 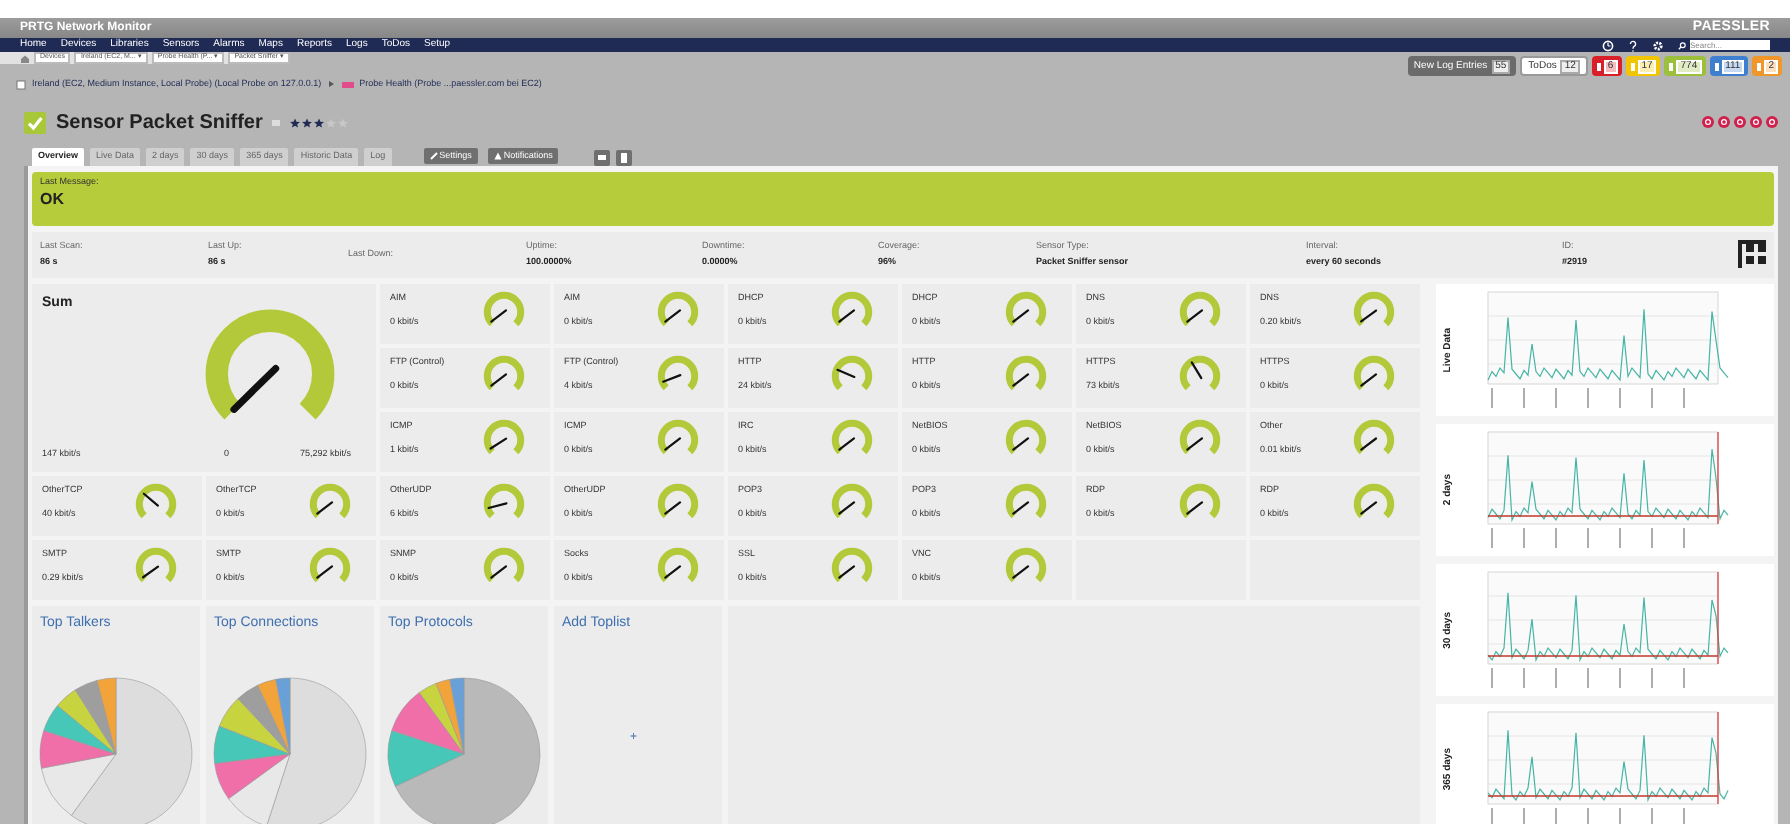 I want to click on clock-icon, so click(x=1608, y=45).